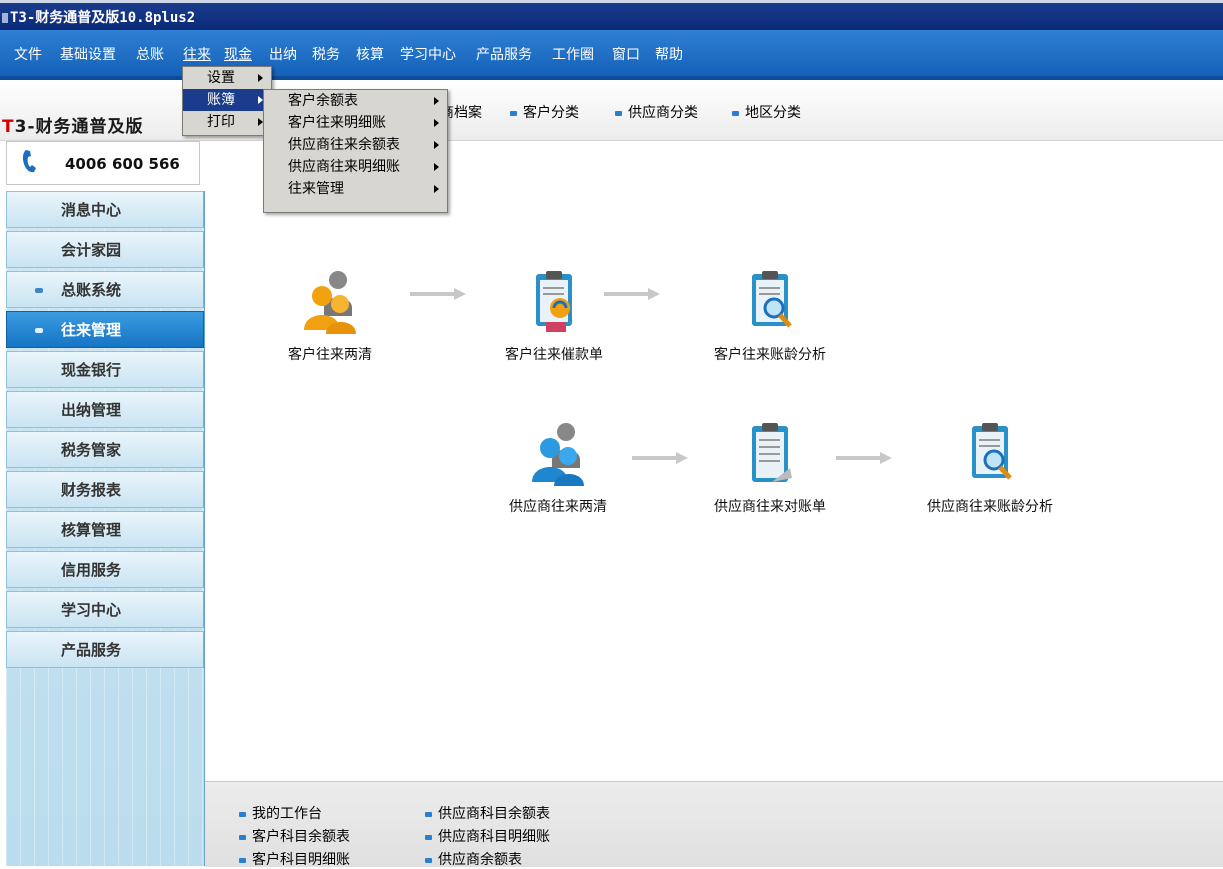 The width and height of the screenshot is (1223, 869). Describe the element at coordinates (611, 15) in the screenshot. I see `title-bar: T3-财务通普及版10.8plus2` at that location.